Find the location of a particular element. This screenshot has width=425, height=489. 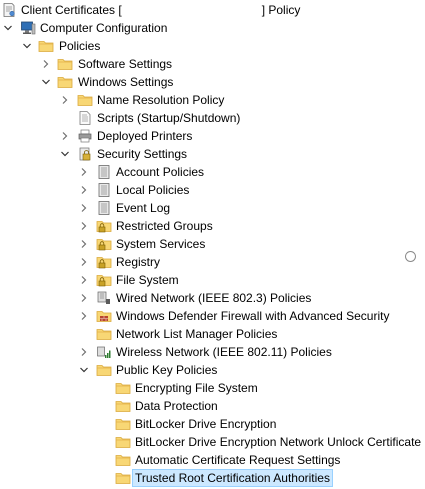

script-icon is located at coordinates (85, 118).